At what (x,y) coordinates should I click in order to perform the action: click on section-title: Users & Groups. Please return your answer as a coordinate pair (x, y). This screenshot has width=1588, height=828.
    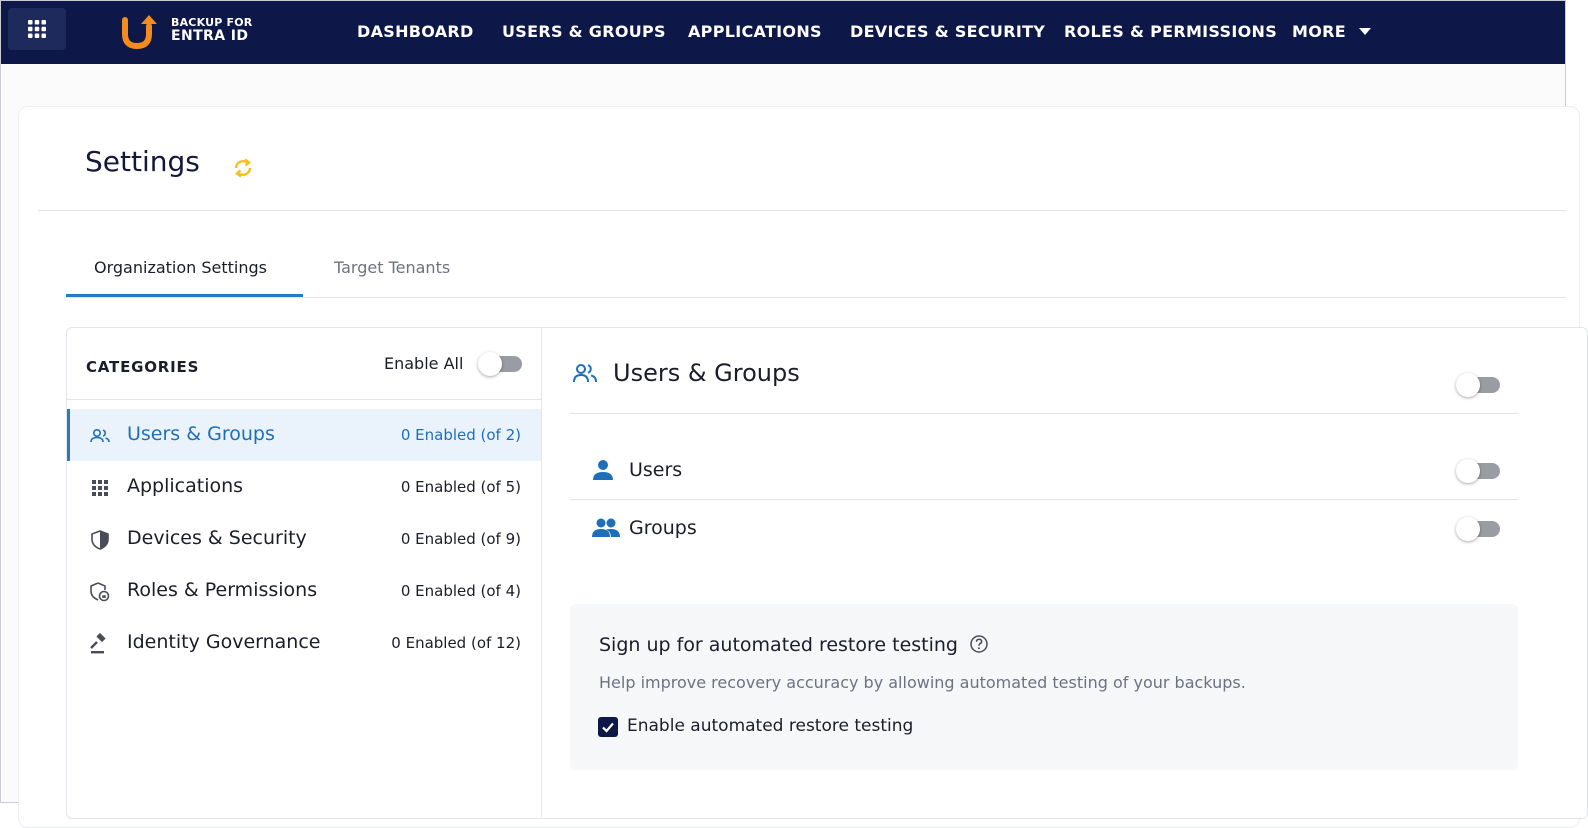
    Looking at the image, I should click on (706, 373).